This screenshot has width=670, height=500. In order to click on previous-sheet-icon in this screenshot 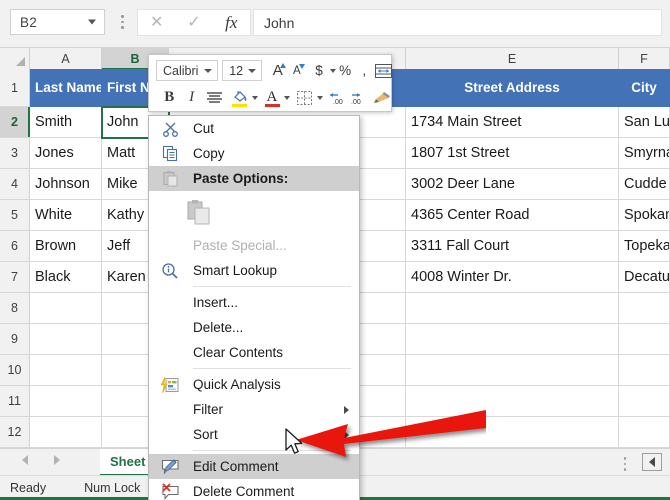, I will do `click(25, 460)`.